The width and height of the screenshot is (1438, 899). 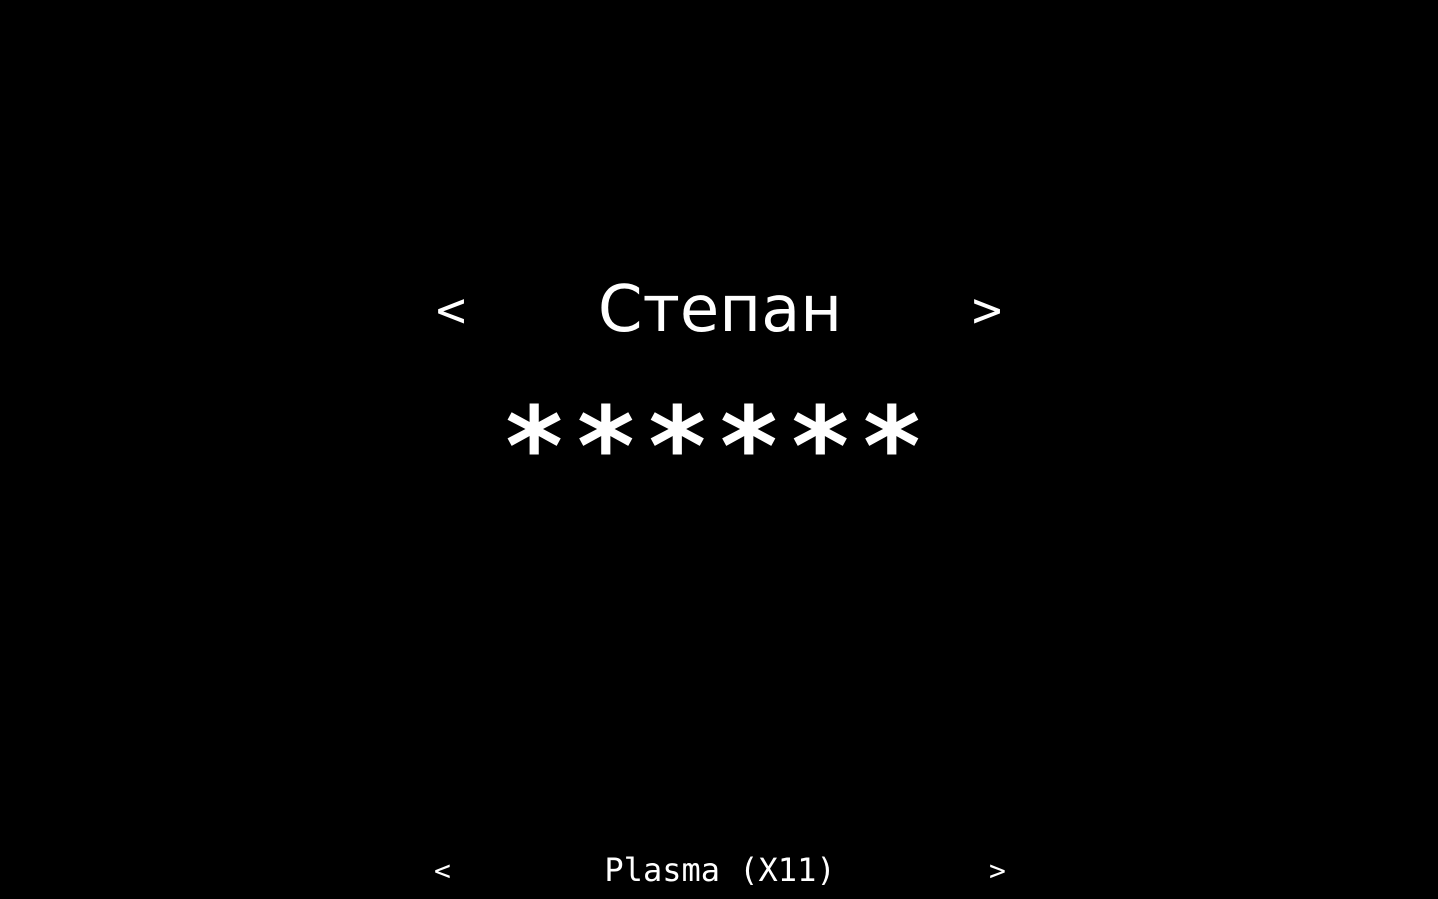 What do you see at coordinates (451, 310) in the screenshot?
I see `user-prev-button: <` at bounding box center [451, 310].